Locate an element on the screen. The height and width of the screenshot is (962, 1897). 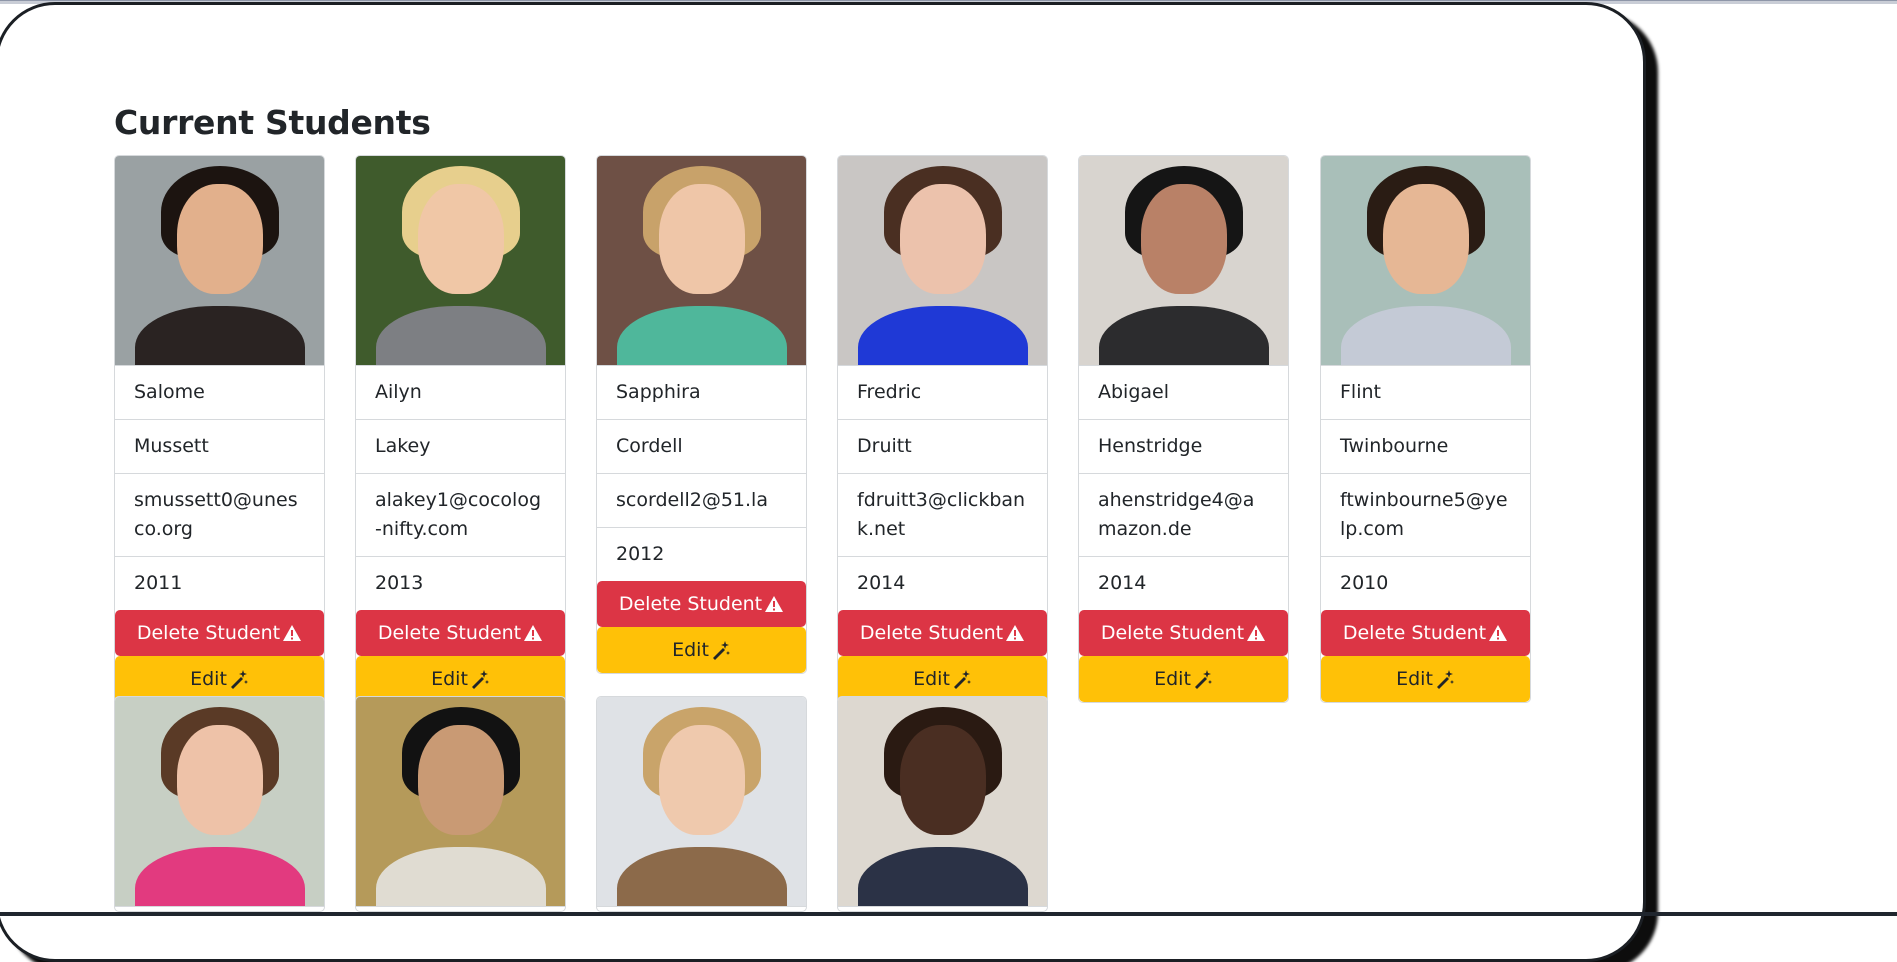
page-title: Current Students is located at coordinates (272, 122).